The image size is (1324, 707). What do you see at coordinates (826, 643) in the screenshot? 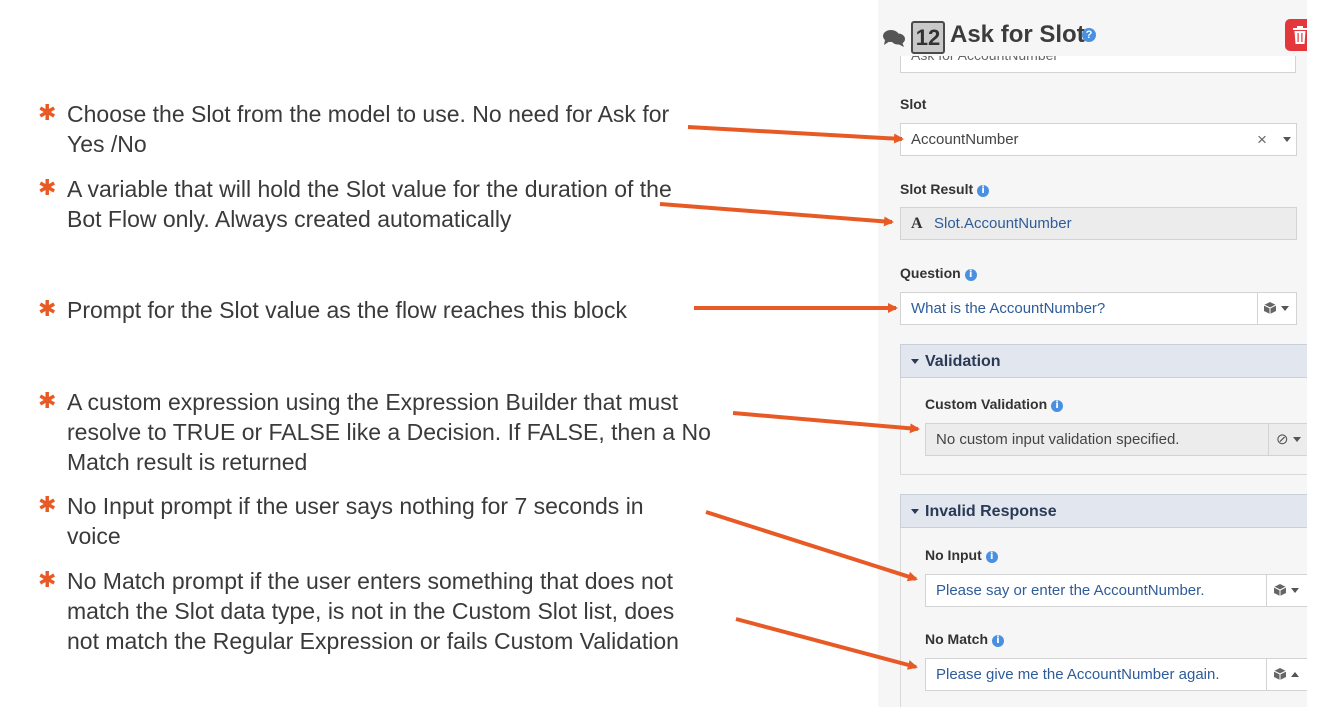
I see `arrow-no-match` at bounding box center [826, 643].